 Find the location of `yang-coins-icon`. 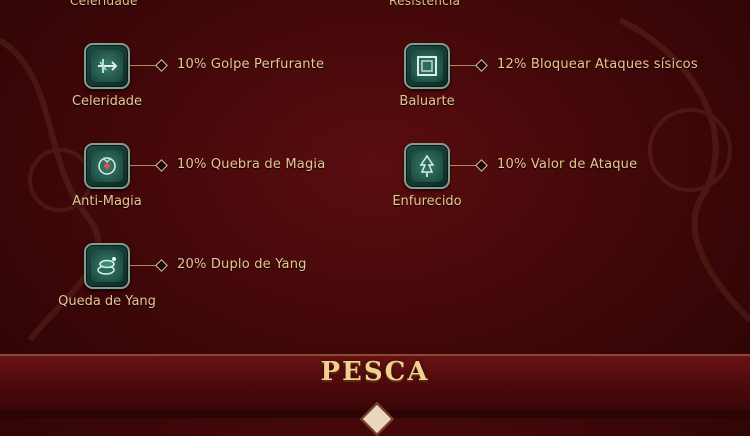

yang-coins-icon is located at coordinates (106, 266).